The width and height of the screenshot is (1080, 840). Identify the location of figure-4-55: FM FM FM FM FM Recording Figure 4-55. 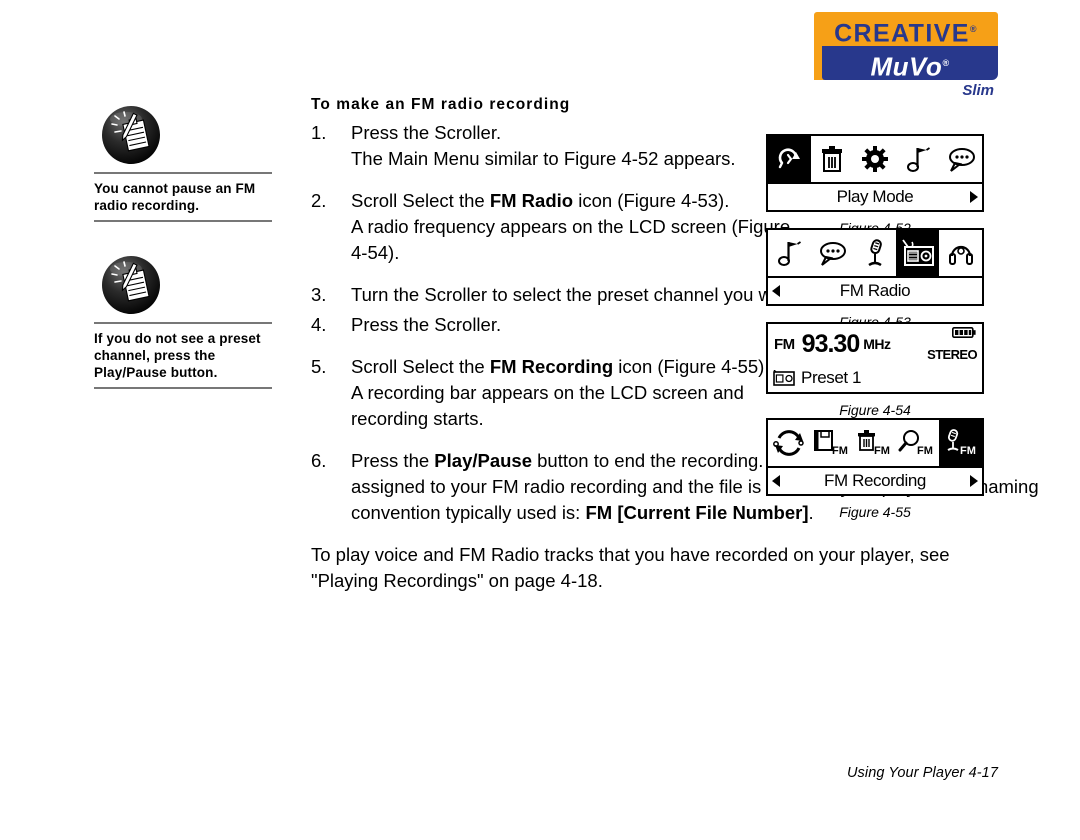
(877, 469).